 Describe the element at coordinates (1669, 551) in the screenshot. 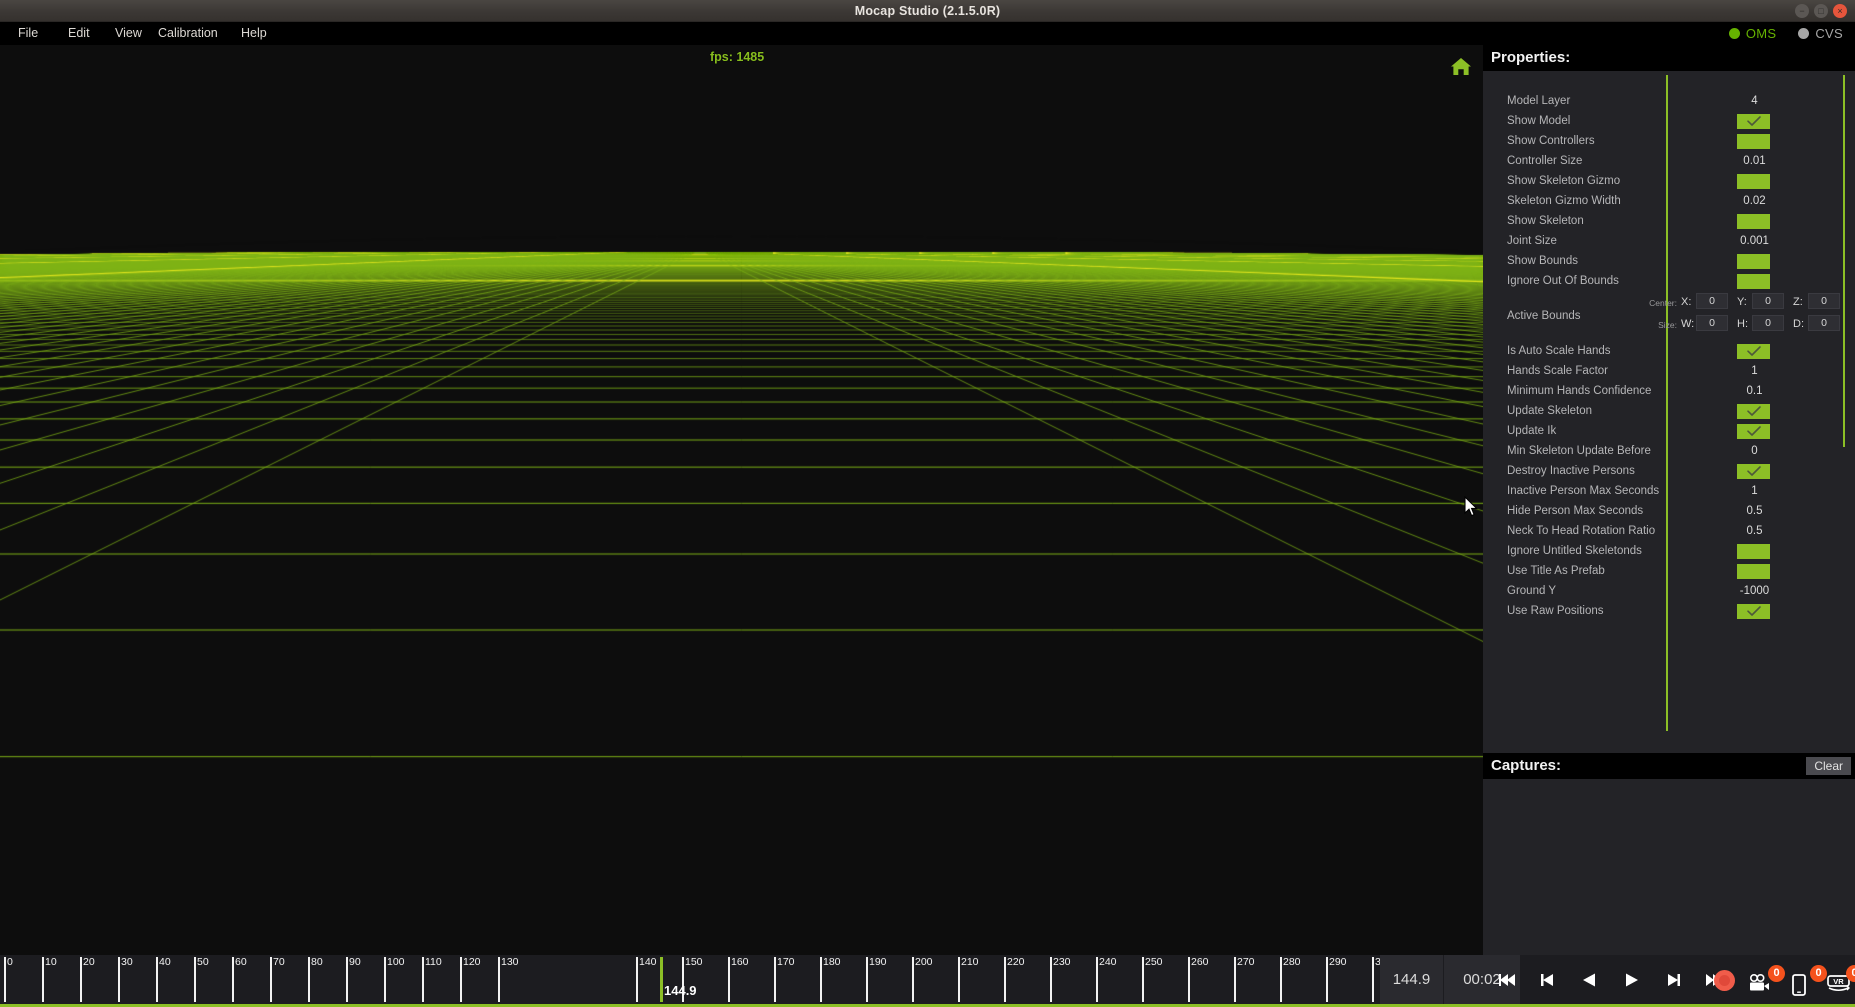

I see `property-row-ignore-untitled-skeletonds: Ignore Untitled Skeletonds` at that location.